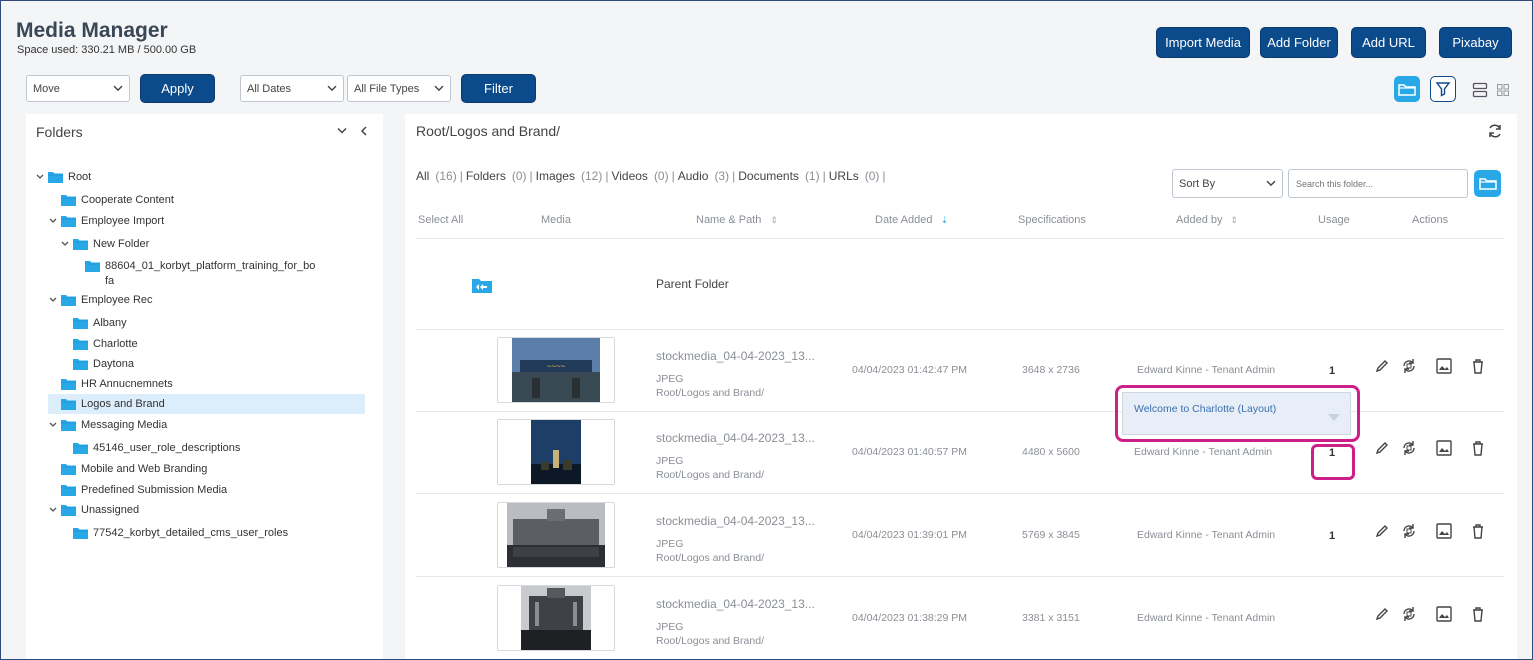 The width and height of the screenshot is (1533, 660). I want to click on actions-header: Actions, so click(1430, 220).